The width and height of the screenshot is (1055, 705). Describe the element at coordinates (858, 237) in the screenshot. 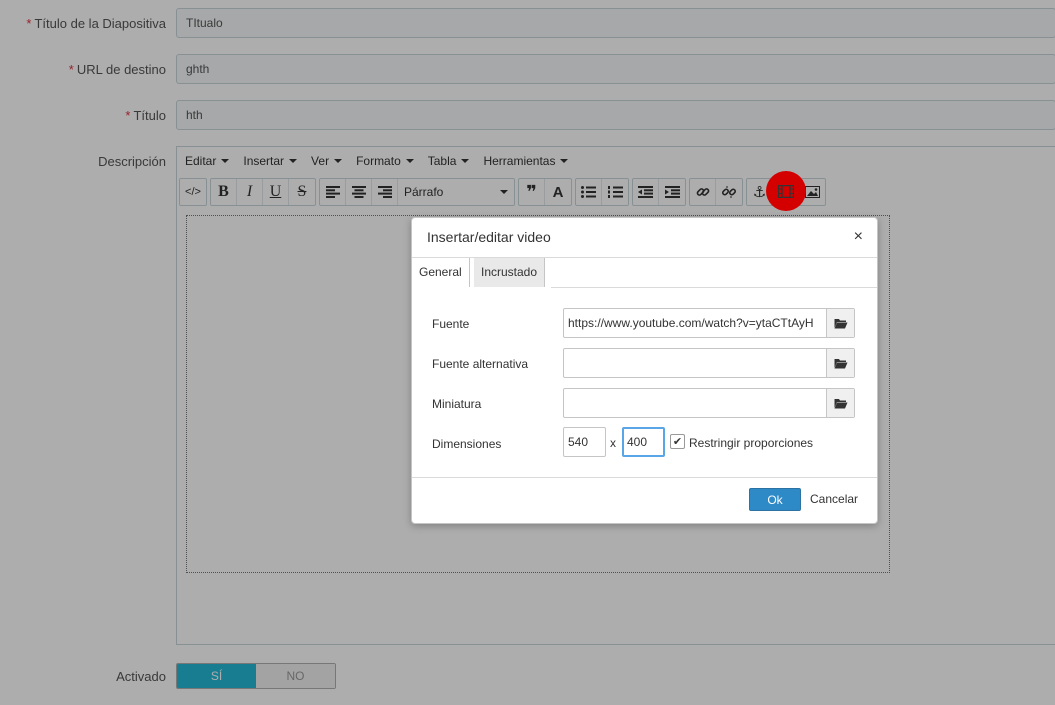

I see `close-icon: ×` at that location.